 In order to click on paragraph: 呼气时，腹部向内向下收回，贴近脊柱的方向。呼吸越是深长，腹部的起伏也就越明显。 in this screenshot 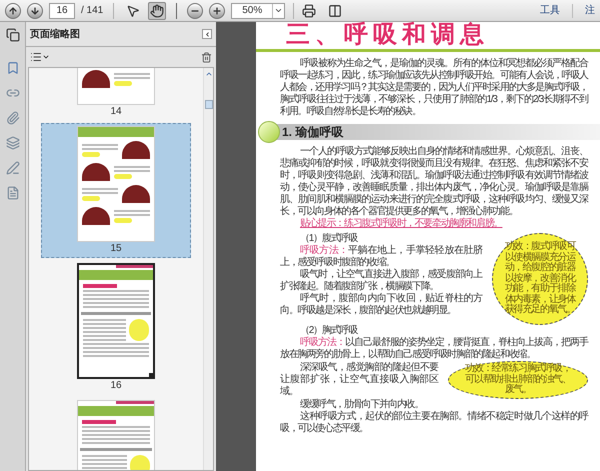, I will do `click(381, 305)`.